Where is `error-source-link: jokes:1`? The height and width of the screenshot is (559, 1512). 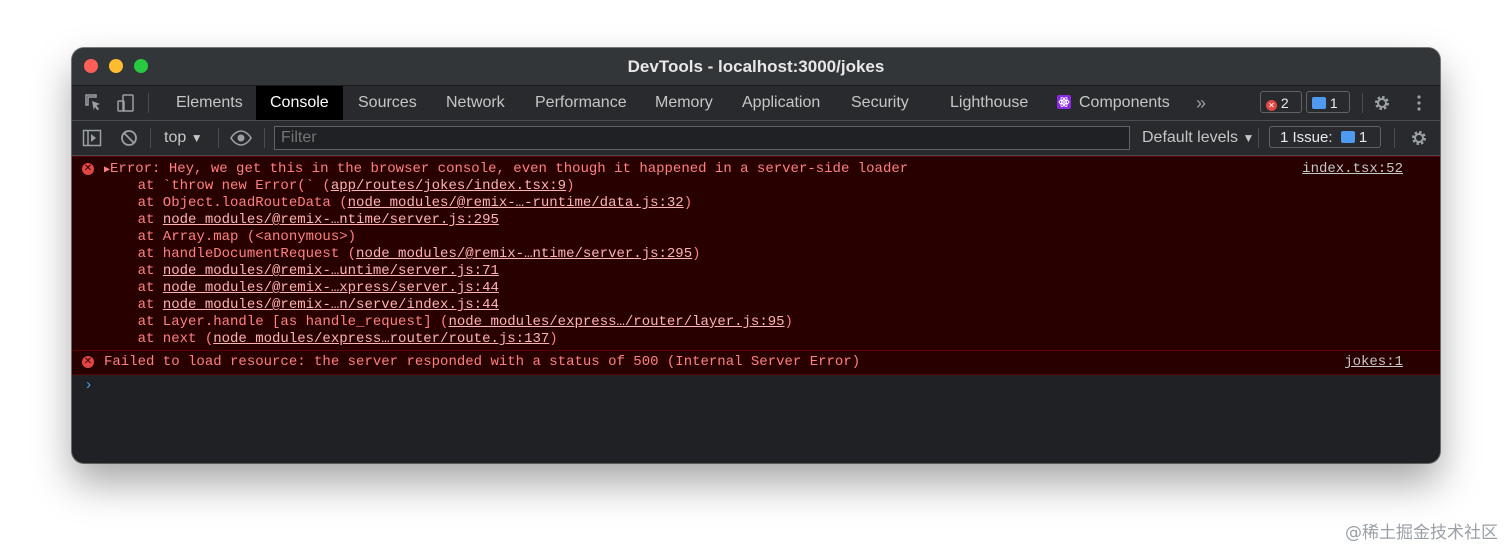 error-source-link: jokes:1 is located at coordinates (1373, 362).